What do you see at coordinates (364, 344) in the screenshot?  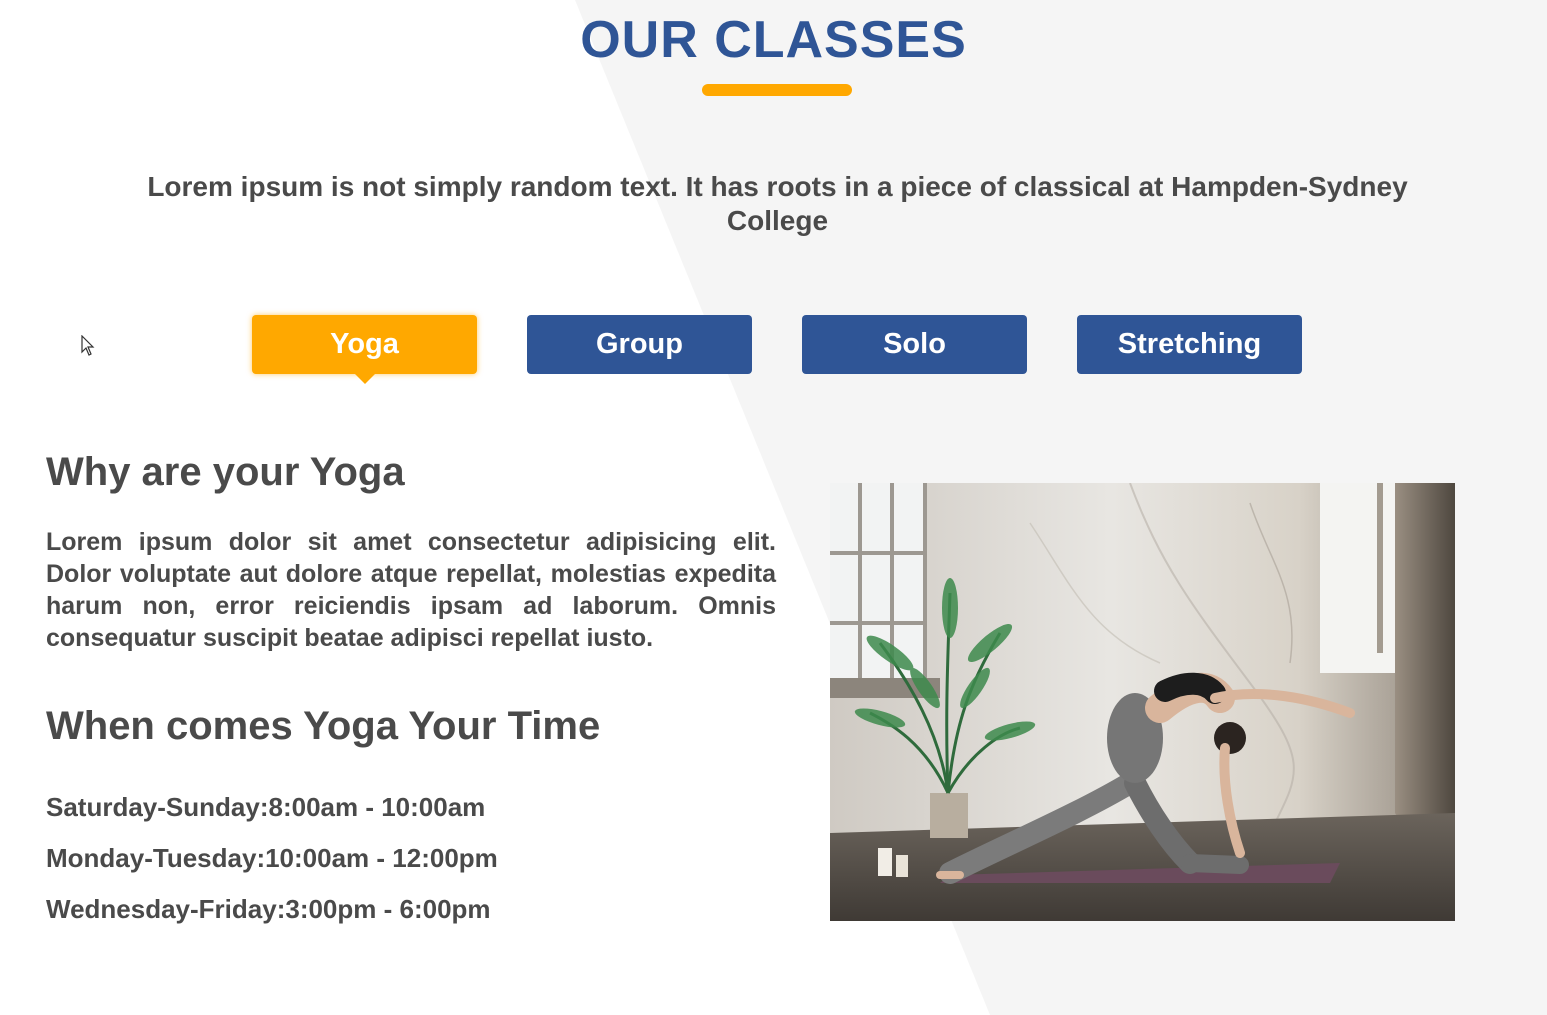 I see `tab-label: Yoga` at bounding box center [364, 344].